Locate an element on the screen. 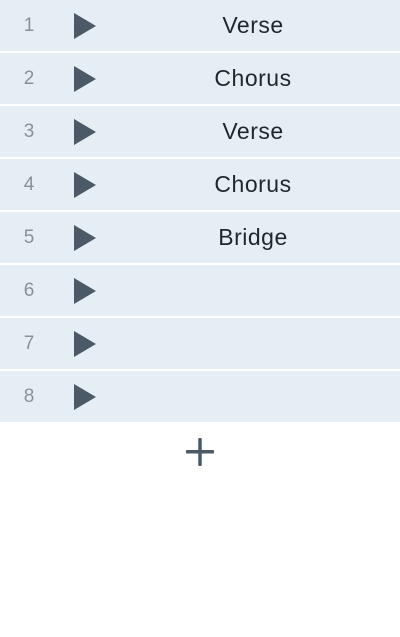 This screenshot has height=637, width=400. section-number: 1 is located at coordinates (29, 25).